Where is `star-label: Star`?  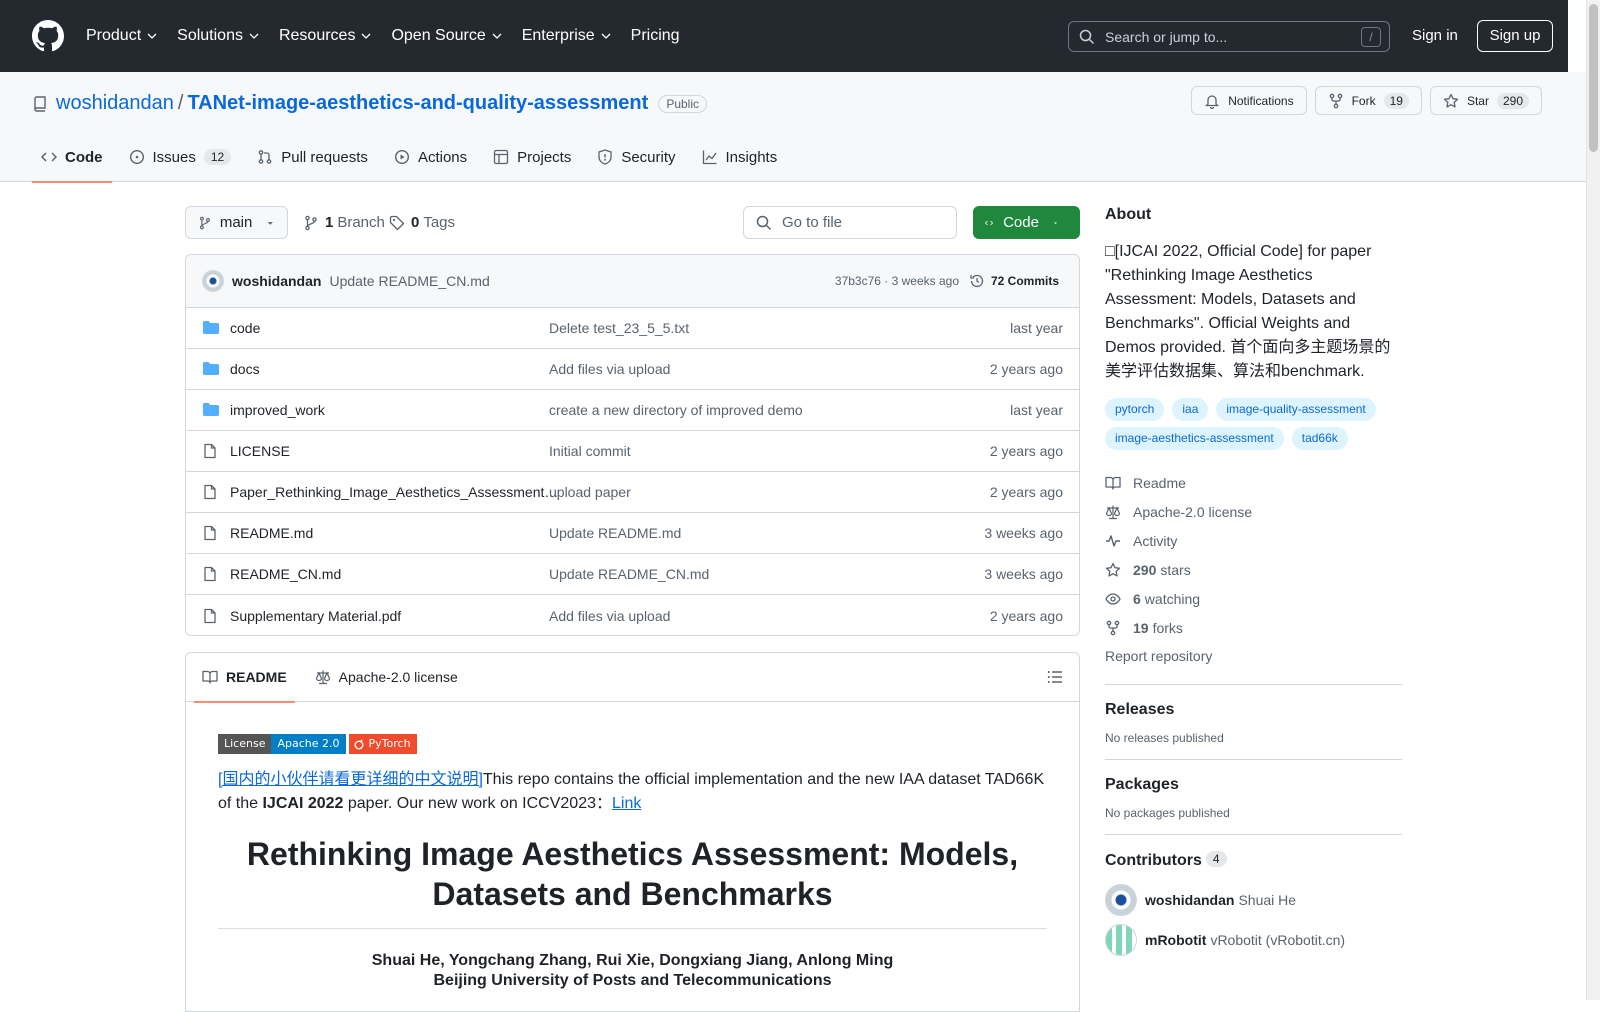
star-label: Star is located at coordinates (1477, 100).